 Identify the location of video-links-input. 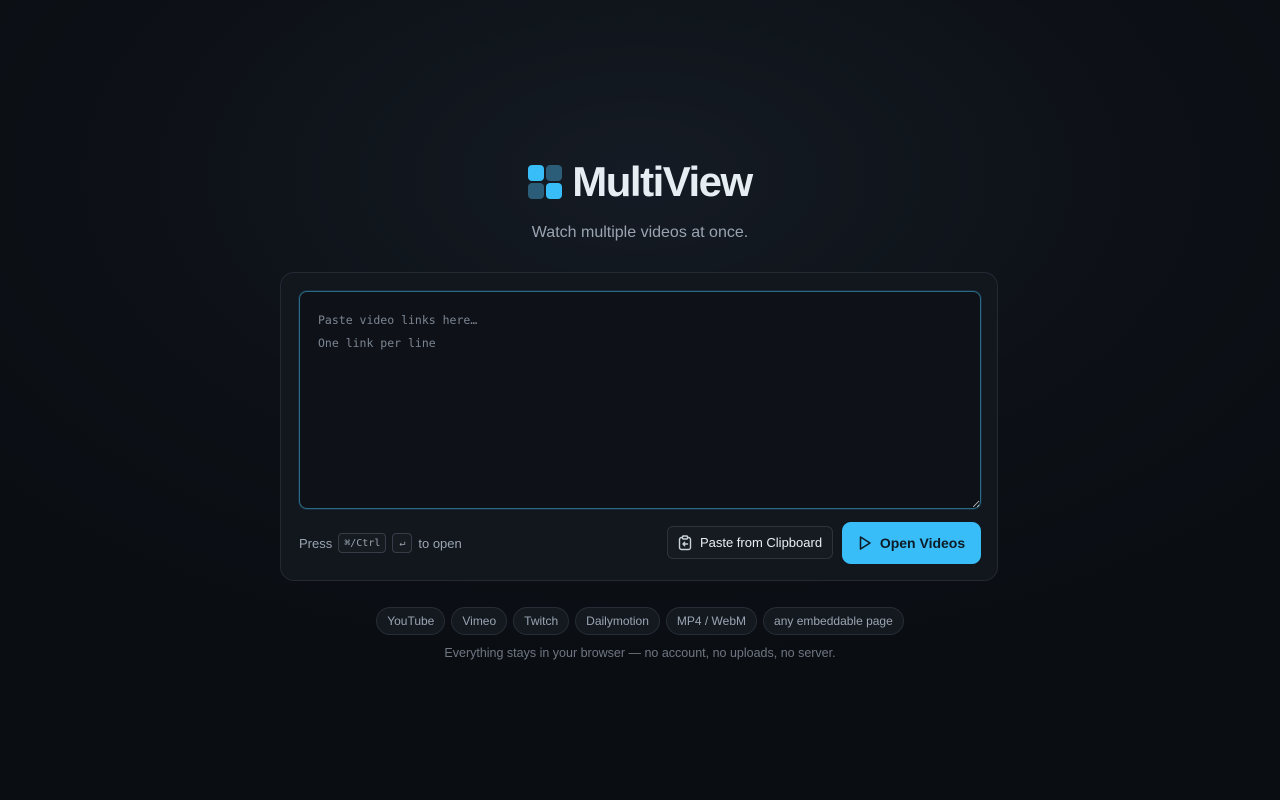
(640, 400).